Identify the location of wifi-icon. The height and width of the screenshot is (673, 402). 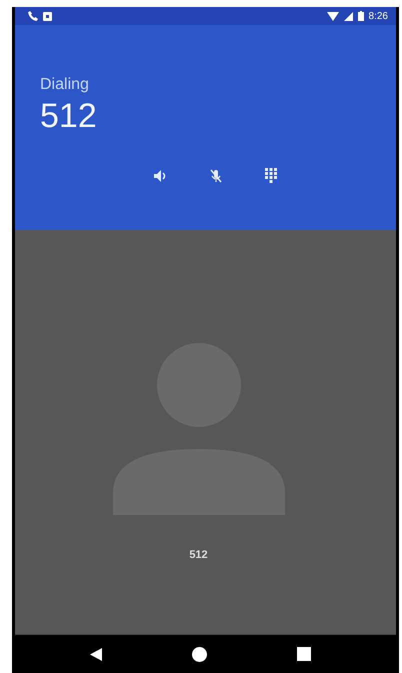
(332, 16).